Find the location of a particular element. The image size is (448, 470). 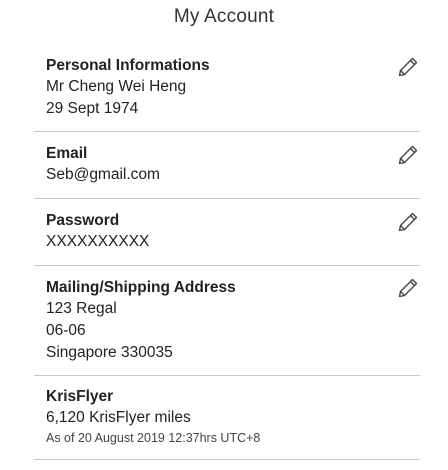

address-line-3: Singapore 330035 is located at coordinates (109, 352).